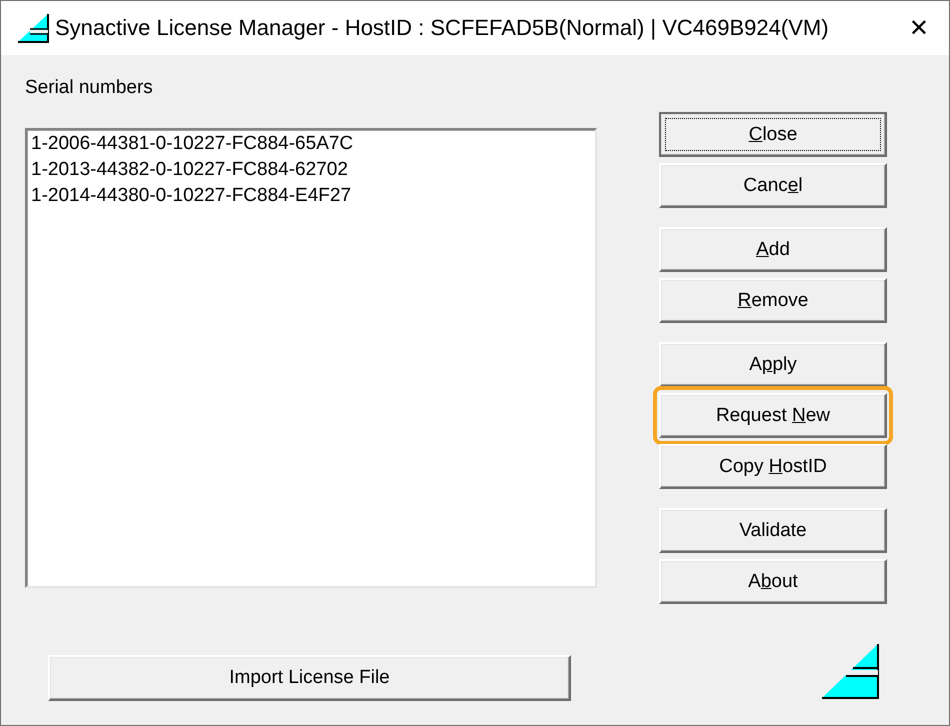 This screenshot has height=726, width=950. Describe the element at coordinates (918, 28) in the screenshot. I see `close-window-button: ✕` at that location.